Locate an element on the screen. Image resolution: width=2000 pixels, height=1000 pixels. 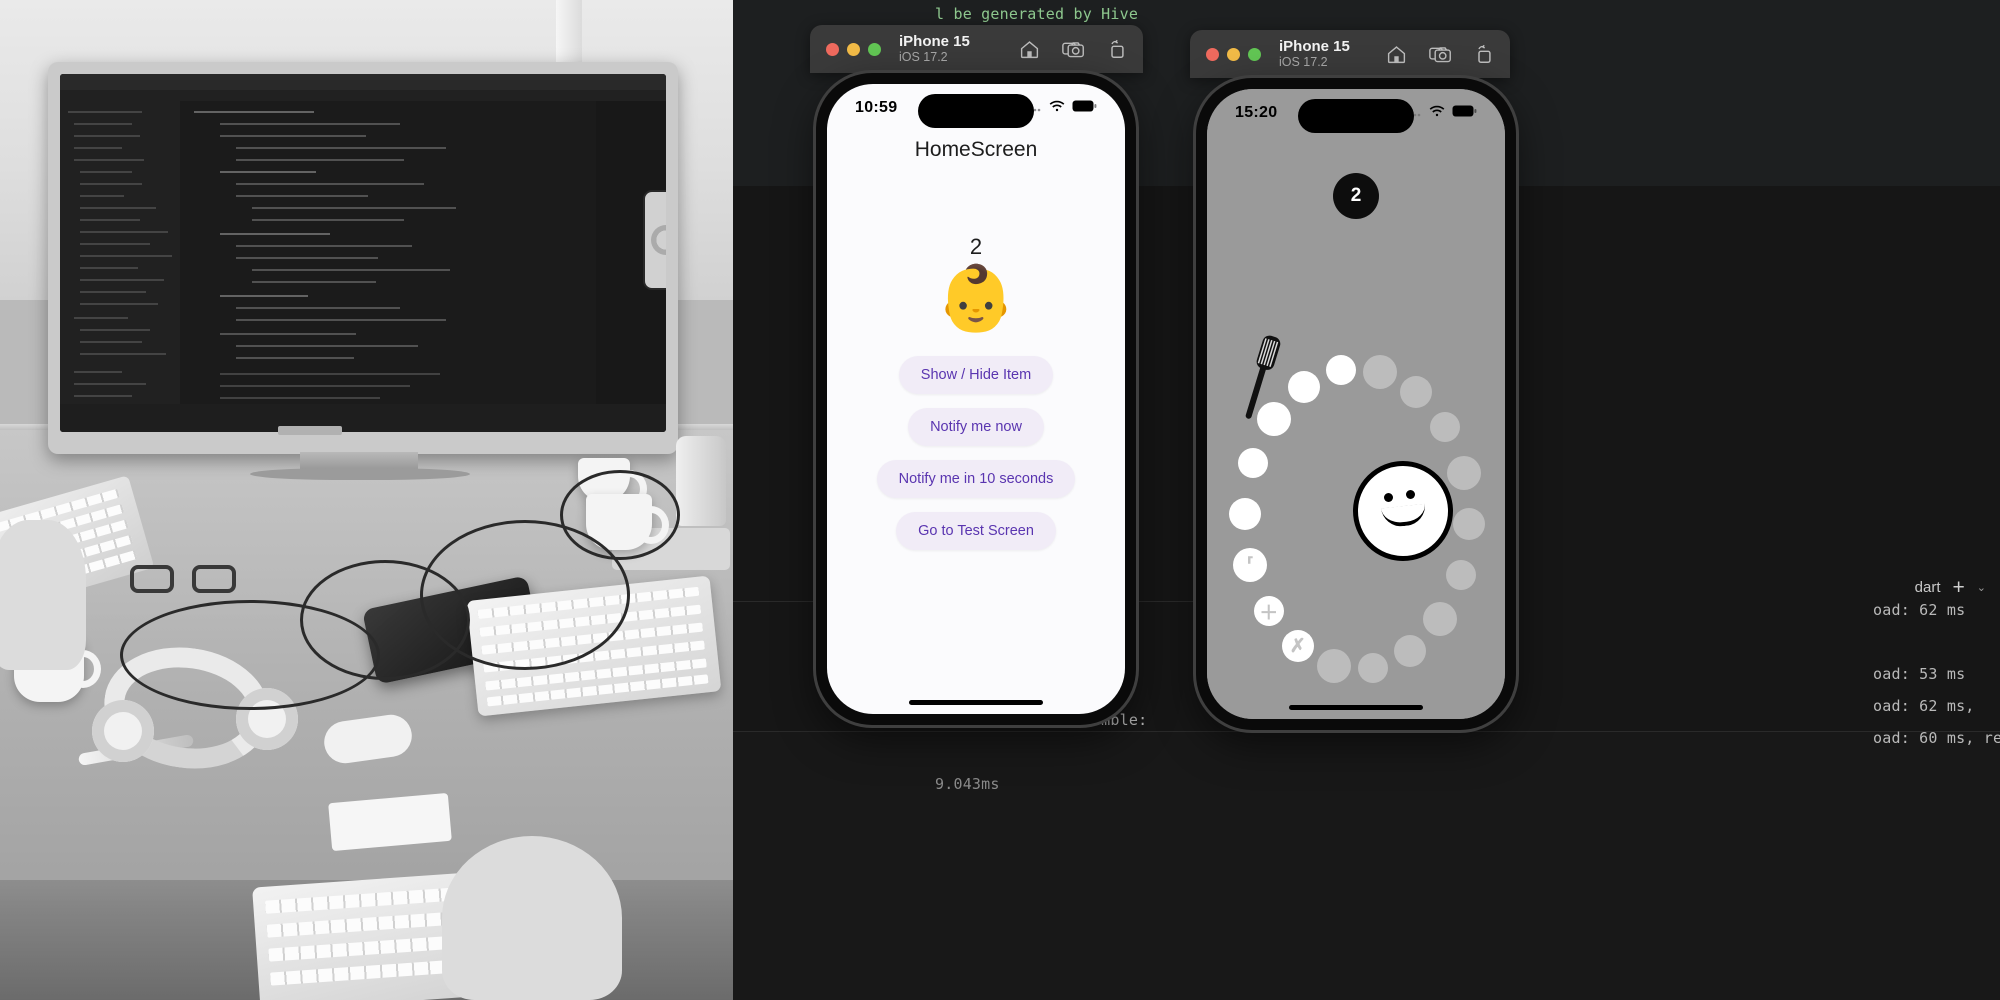
photo-ide-code is located at coordinates (423, 256).